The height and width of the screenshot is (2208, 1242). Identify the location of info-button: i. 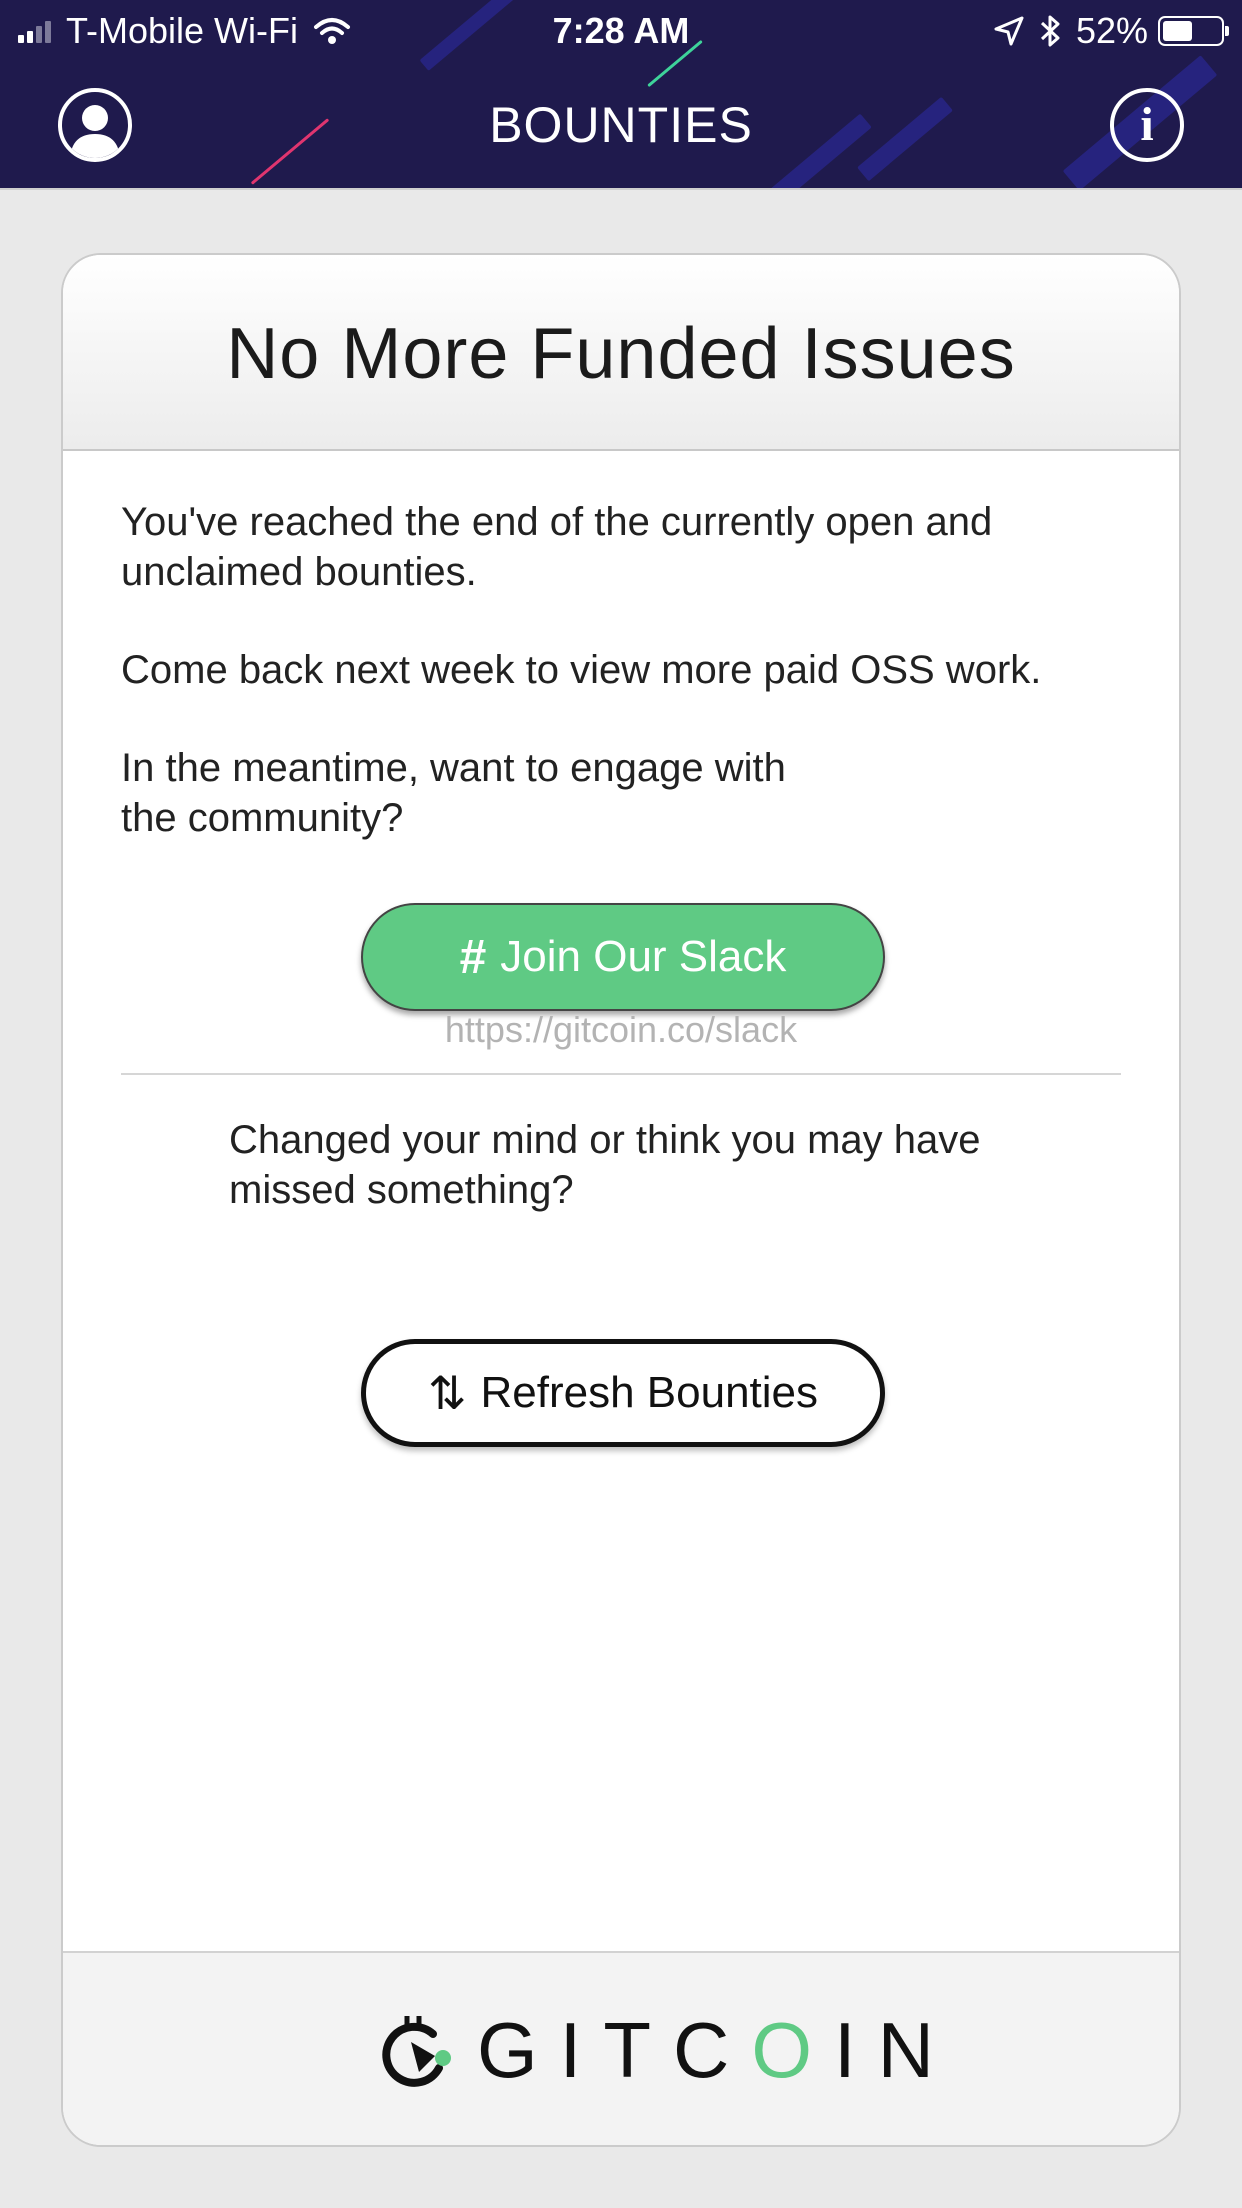
(1147, 125).